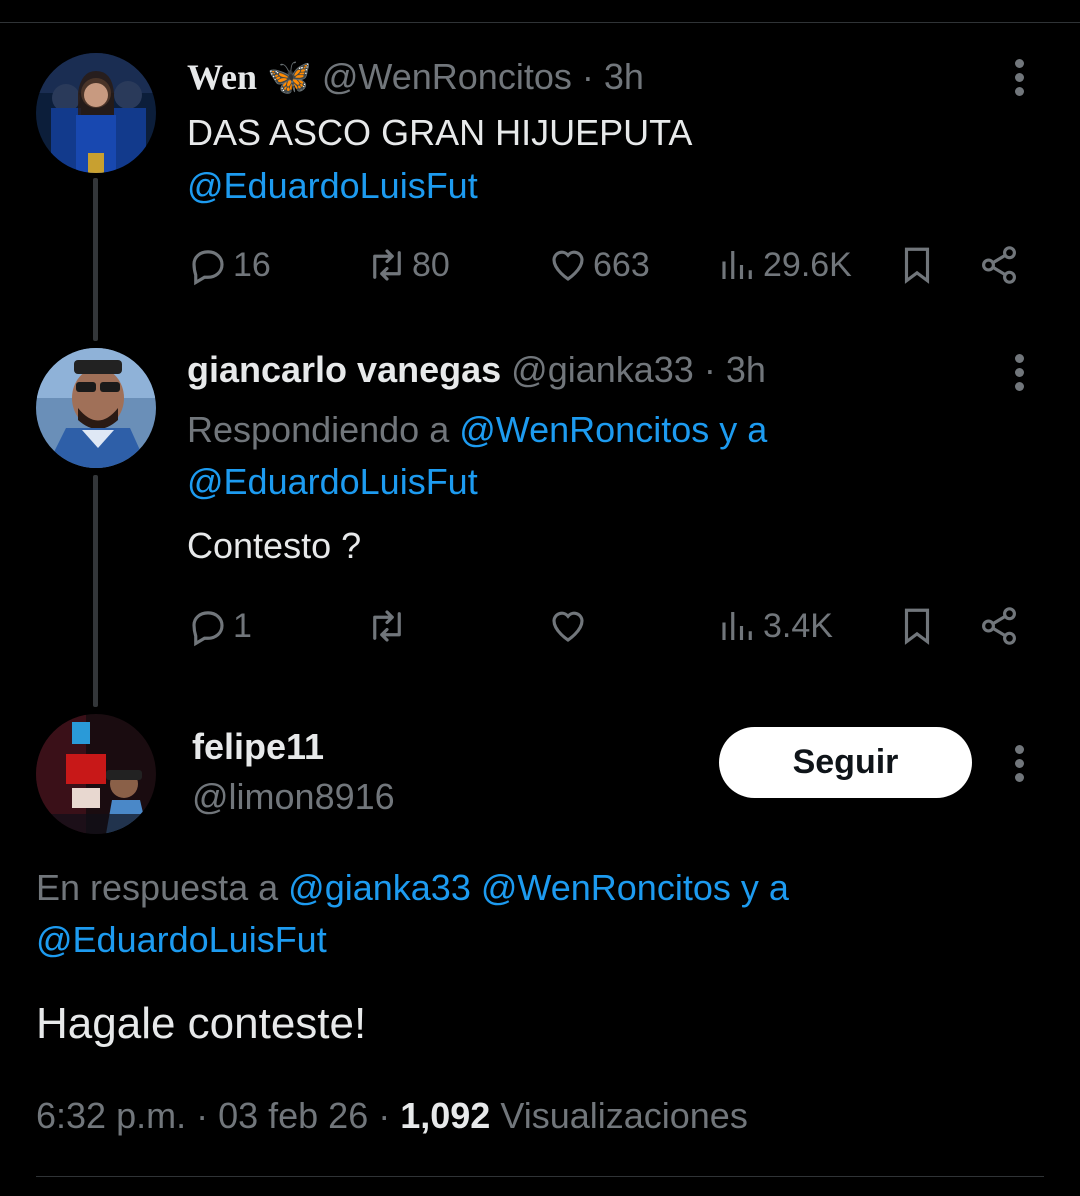 The height and width of the screenshot is (1196, 1080). Describe the element at coordinates (229, 265) in the screenshot. I see `reply-button: 16` at that location.